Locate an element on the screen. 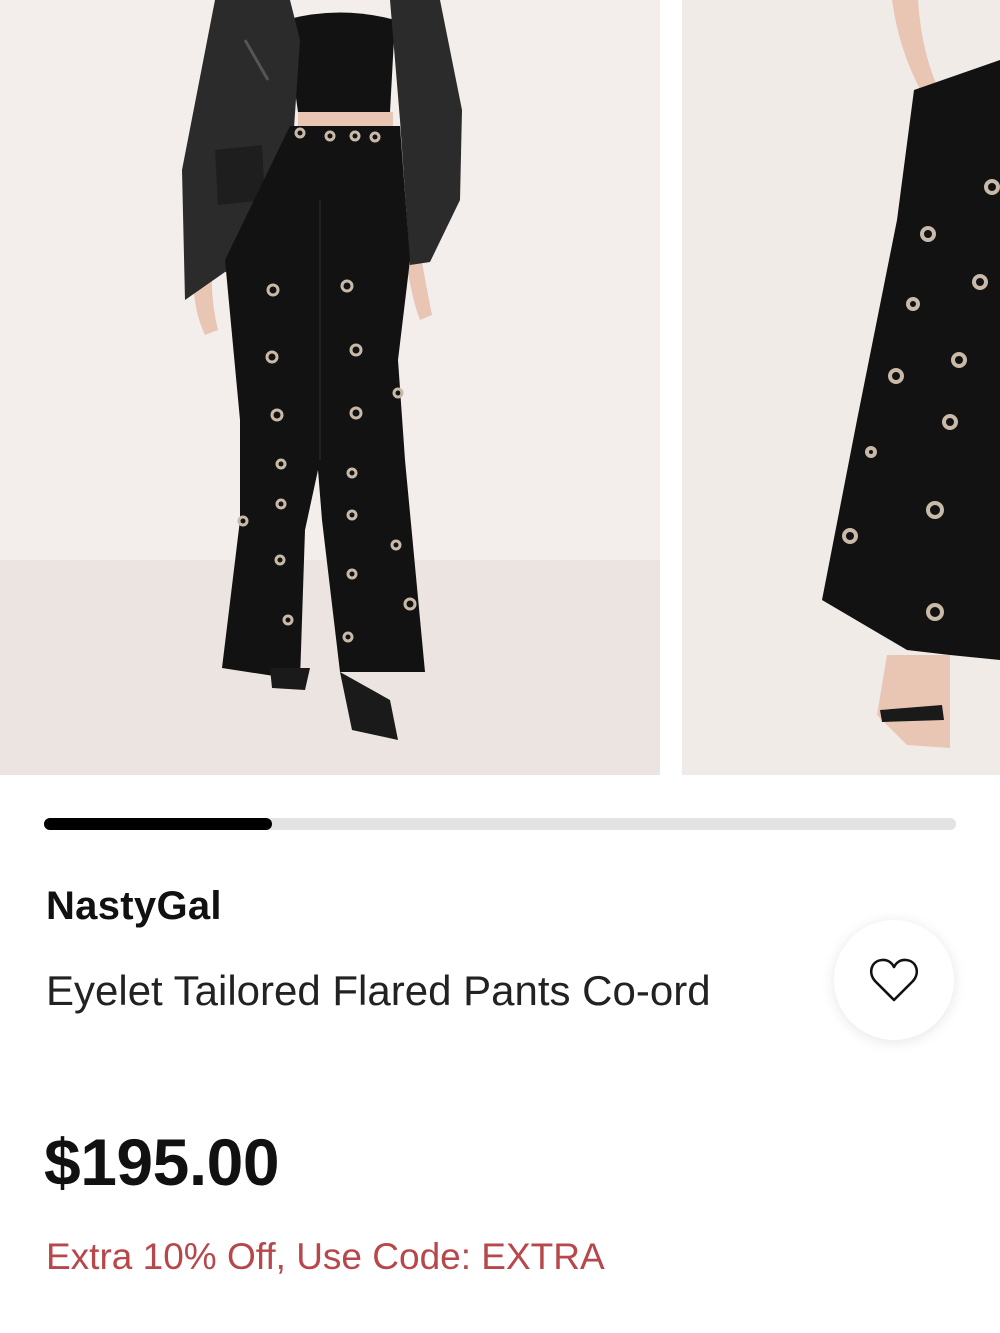  wishlist-button is located at coordinates (894, 980).